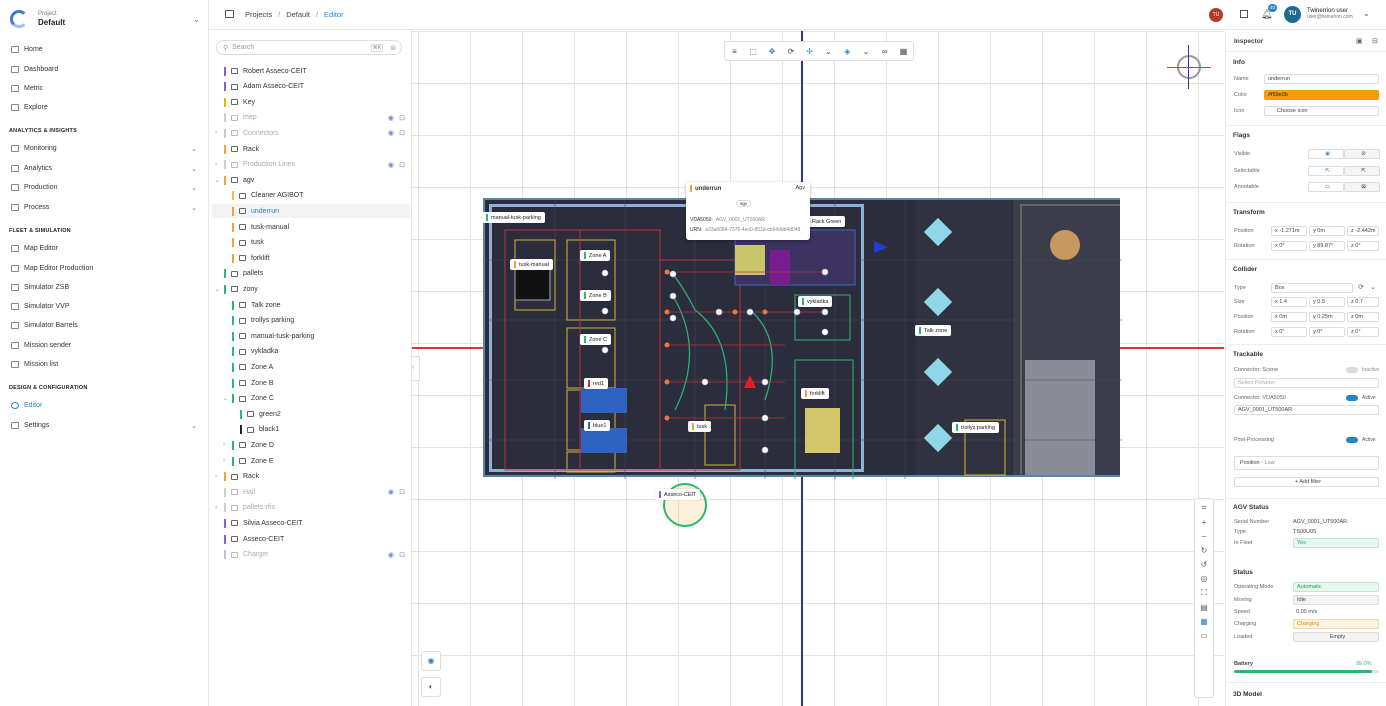 The height and width of the screenshot is (706, 1386). I want to click on user-avatar: TU, so click(1292, 14).